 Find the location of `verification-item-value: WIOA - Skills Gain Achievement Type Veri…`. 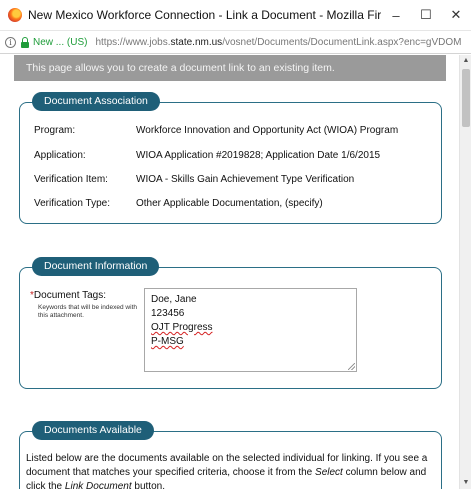

verification-item-value: WIOA - Skills Gain Achievement Type Veri… is located at coordinates (245, 179).